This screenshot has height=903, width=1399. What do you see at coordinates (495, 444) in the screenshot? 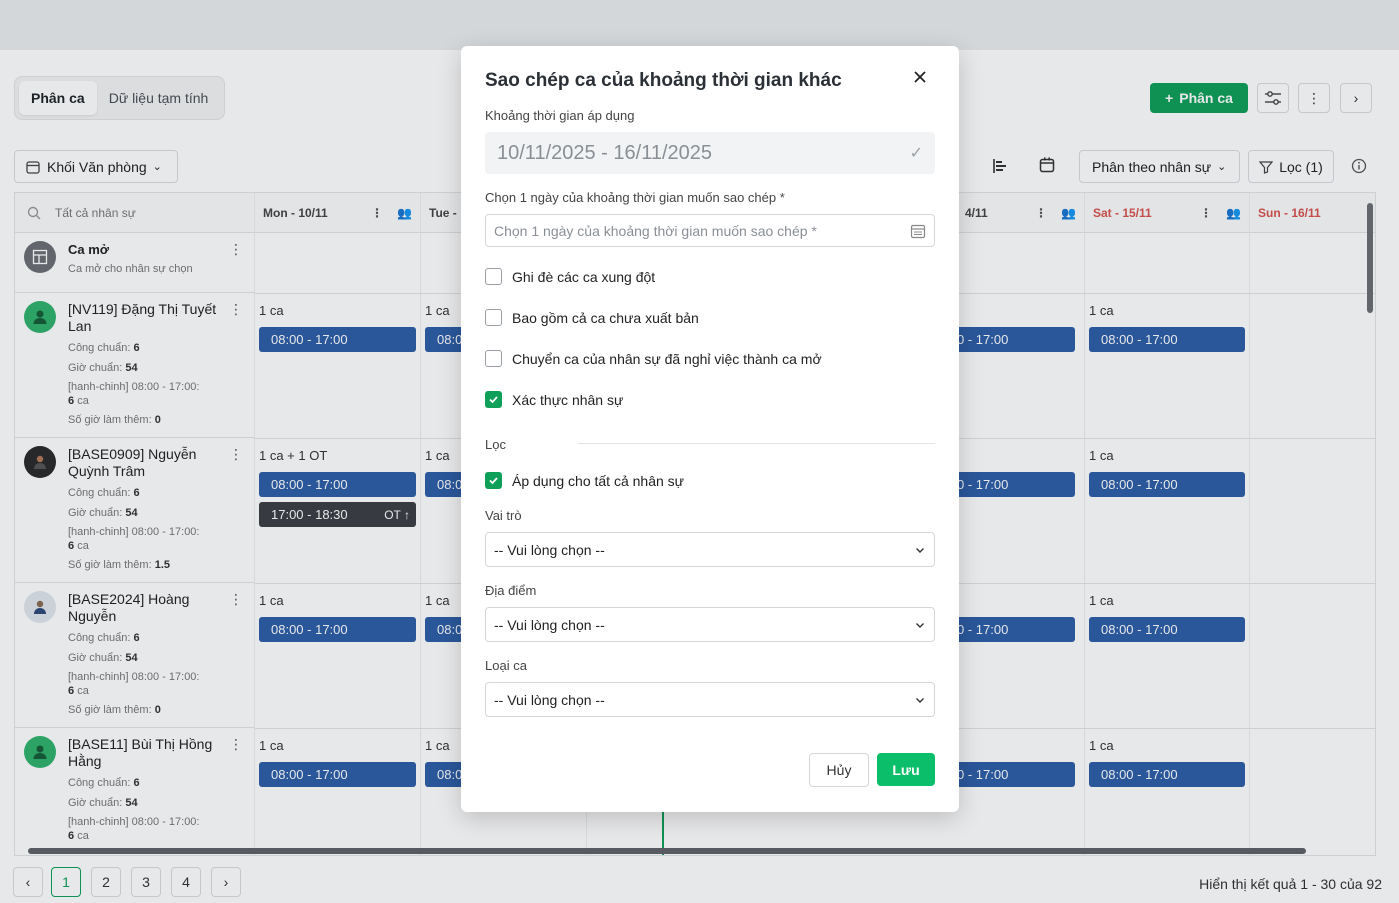
I see `filter-section-label: Lọc` at bounding box center [495, 444].